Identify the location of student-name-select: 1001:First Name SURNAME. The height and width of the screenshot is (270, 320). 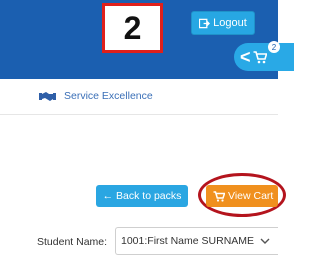
(196, 241).